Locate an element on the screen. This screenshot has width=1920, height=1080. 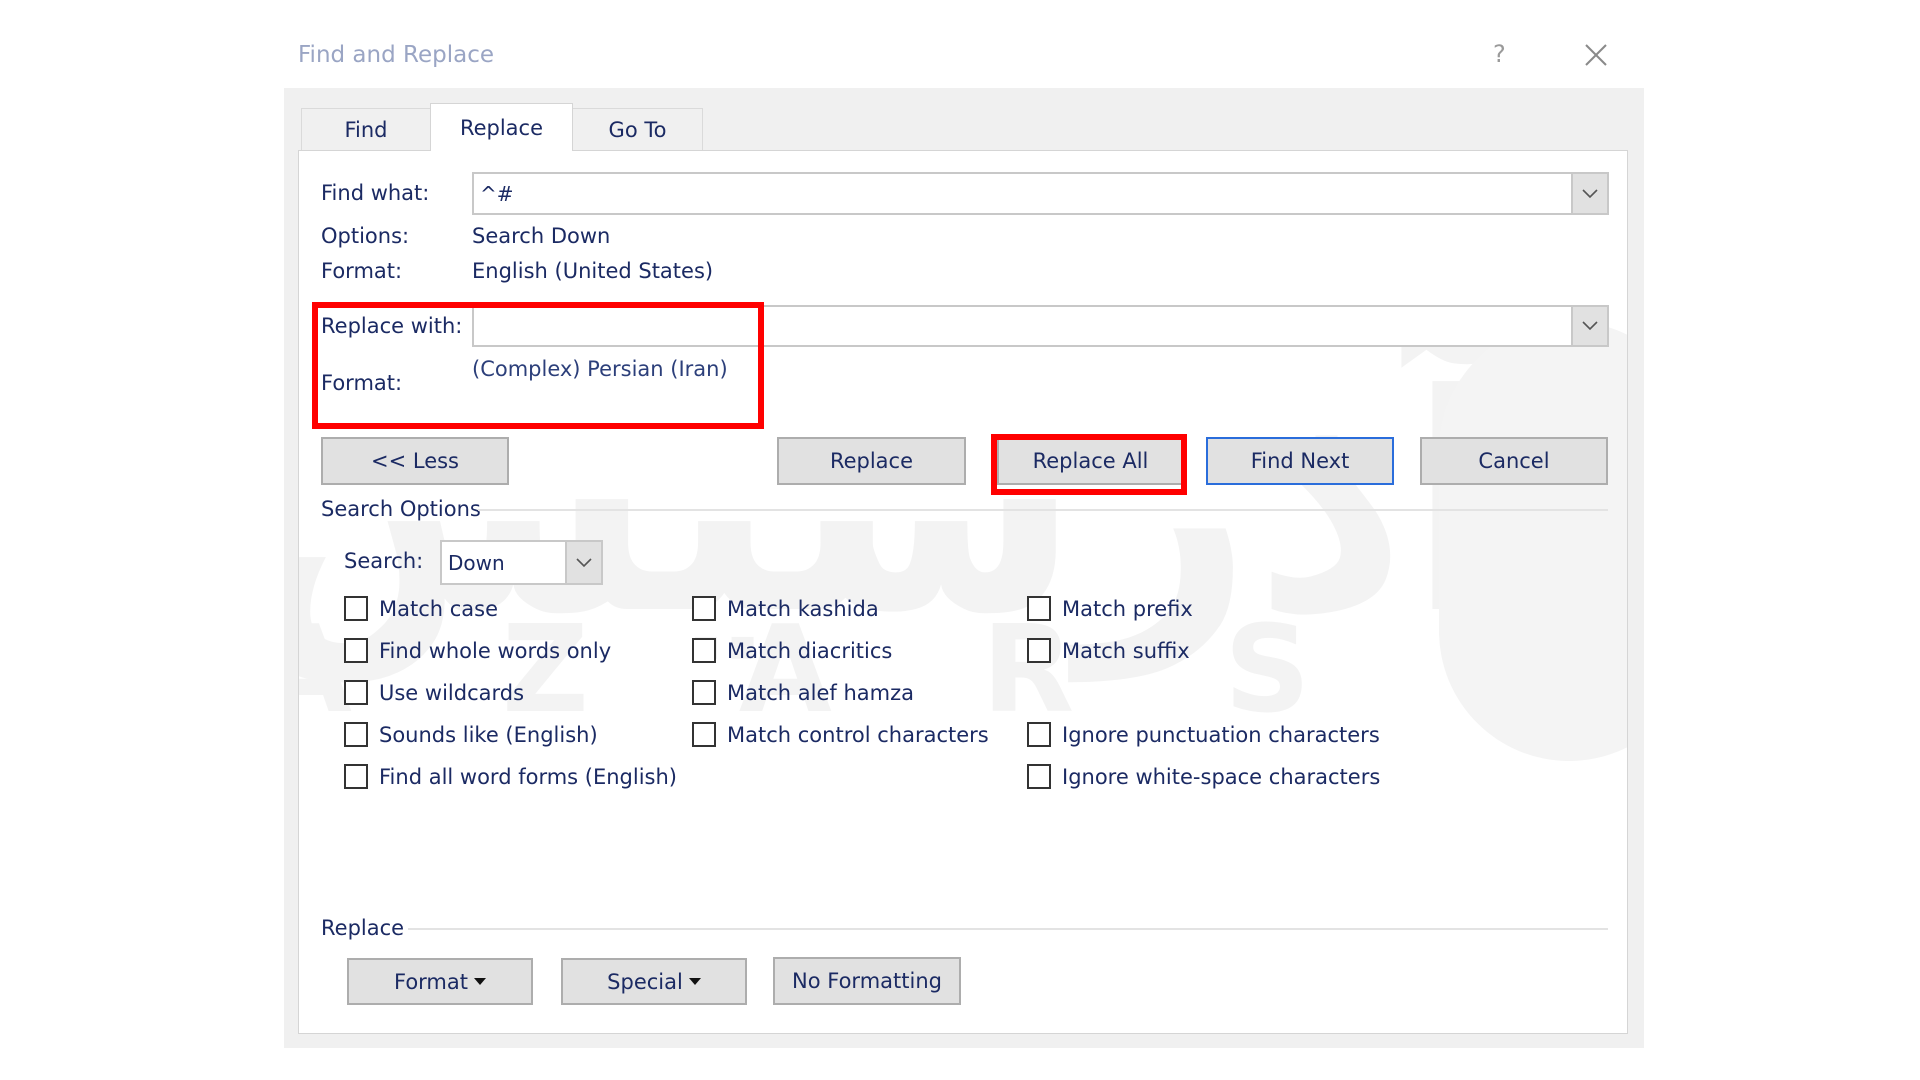
replace-with-dropdown is located at coordinates (1589, 326).